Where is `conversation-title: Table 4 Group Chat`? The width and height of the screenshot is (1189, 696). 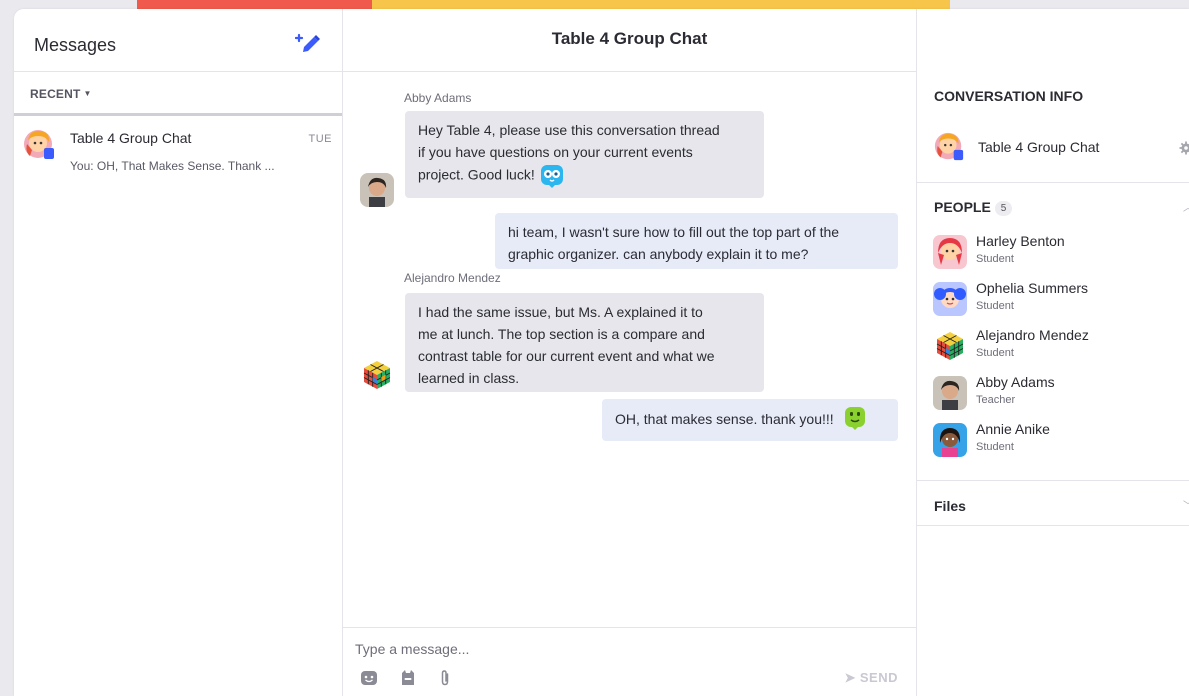 conversation-title: Table 4 Group Chat is located at coordinates (131, 138).